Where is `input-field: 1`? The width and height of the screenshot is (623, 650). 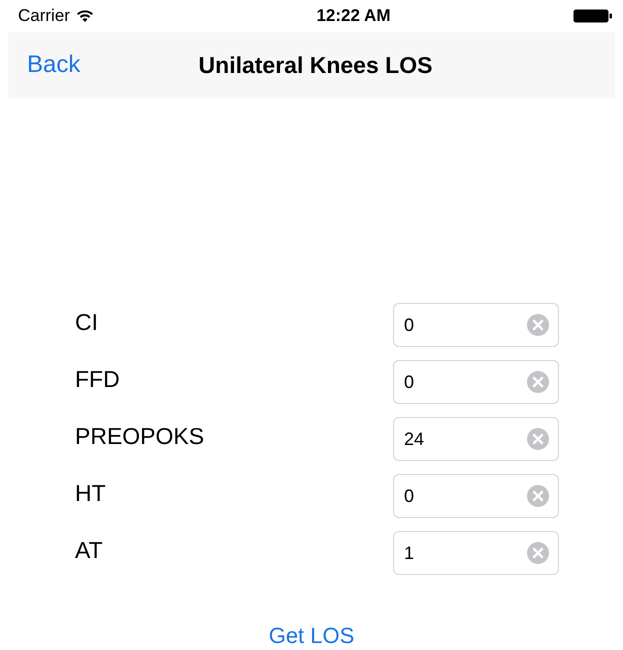 input-field: 1 is located at coordinates (476, 553).